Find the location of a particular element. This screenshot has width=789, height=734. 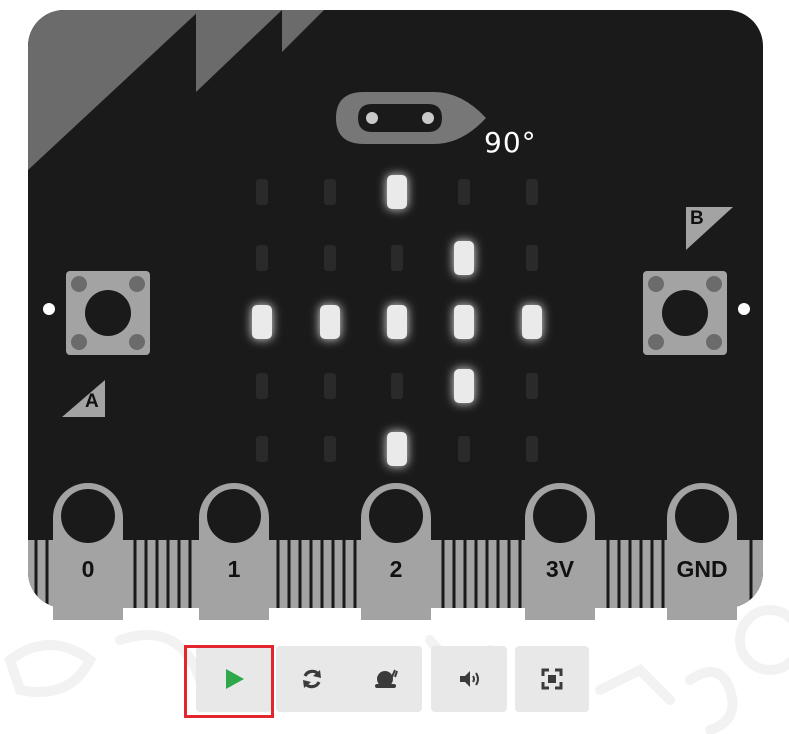

speaker-icon is located at coordinates (469, 679).